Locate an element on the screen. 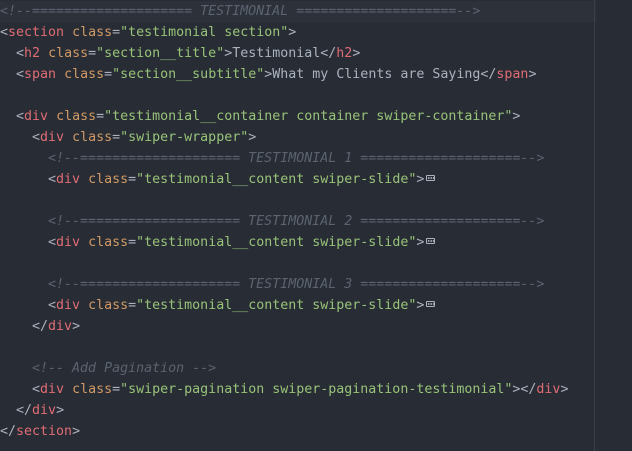  code-line: <section class="testimonial section"> is located at coordinates (316, 32).